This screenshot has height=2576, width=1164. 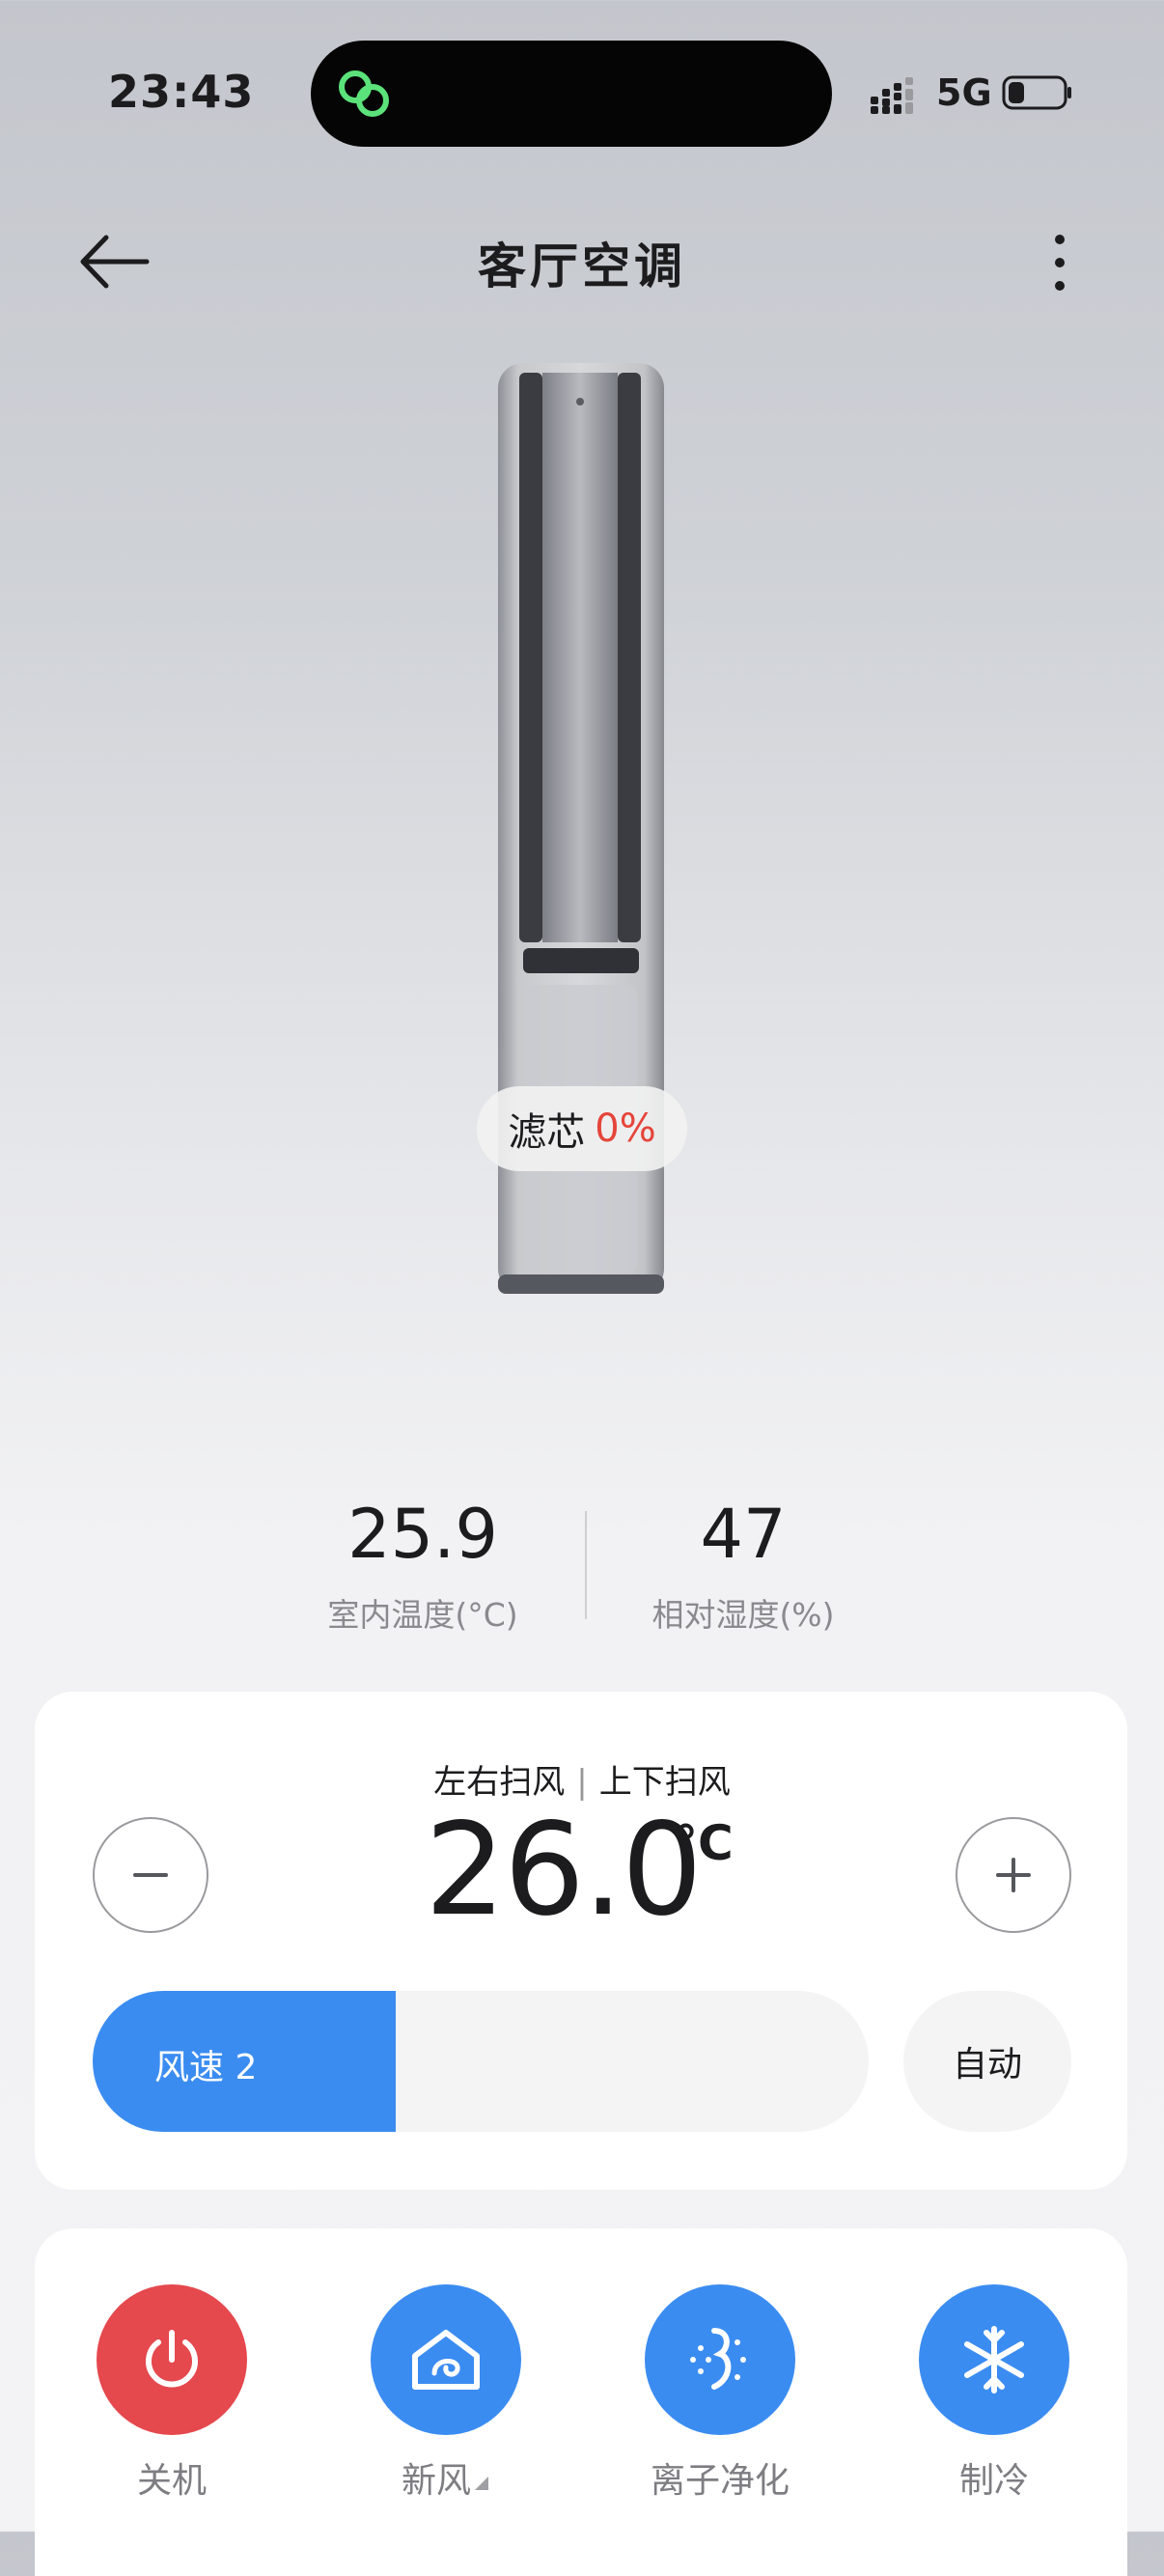 I want to click on ion-purify-icon, so click(x=718, y=2359).